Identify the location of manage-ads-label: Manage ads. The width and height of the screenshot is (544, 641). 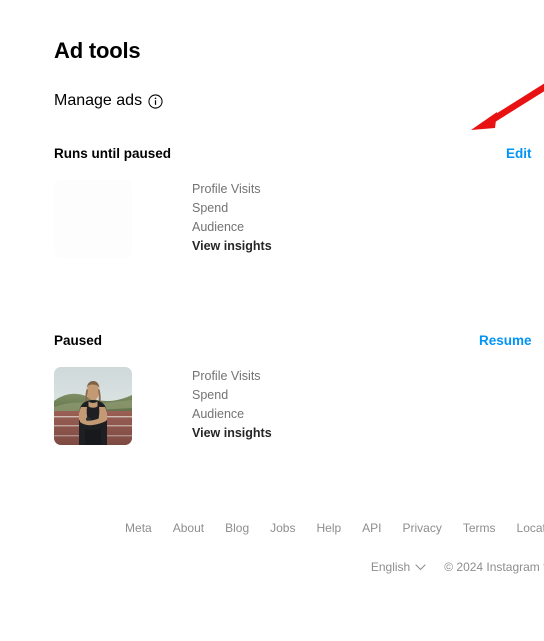
(98, 100).